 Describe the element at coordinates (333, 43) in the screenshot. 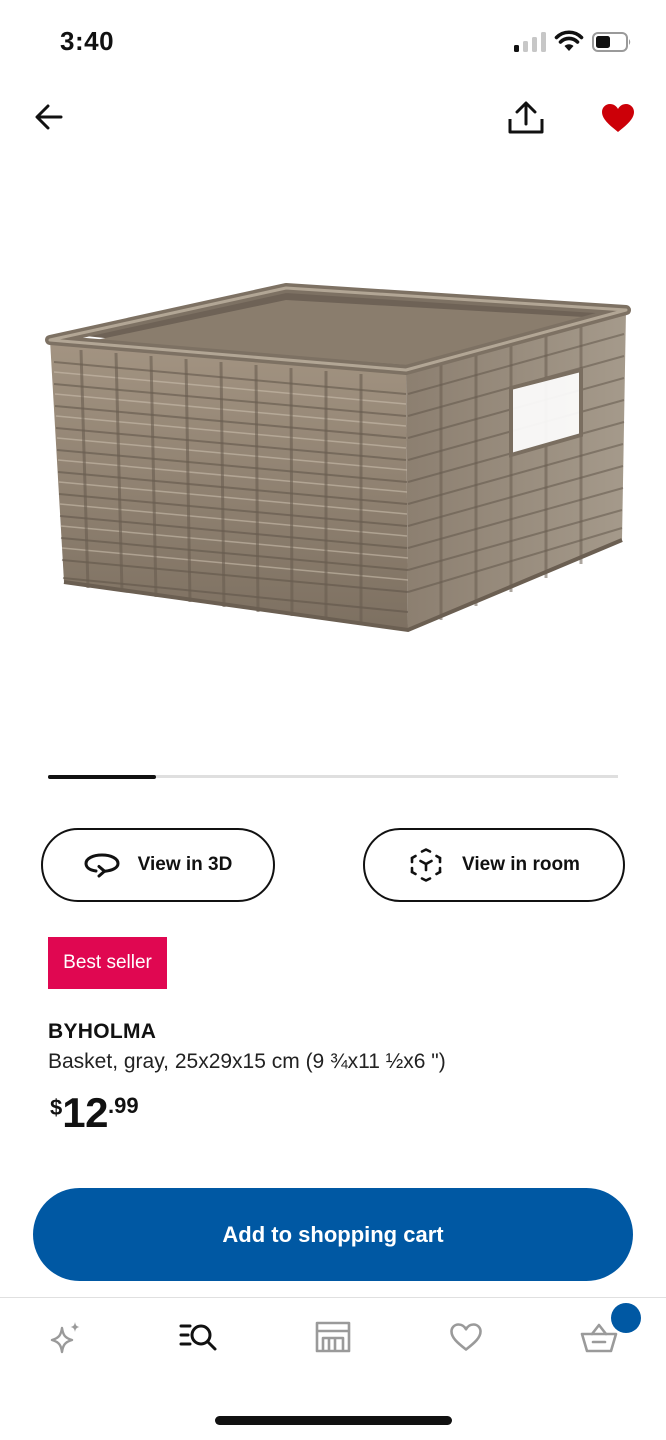

I see `status-bar: 3:40` at that location.